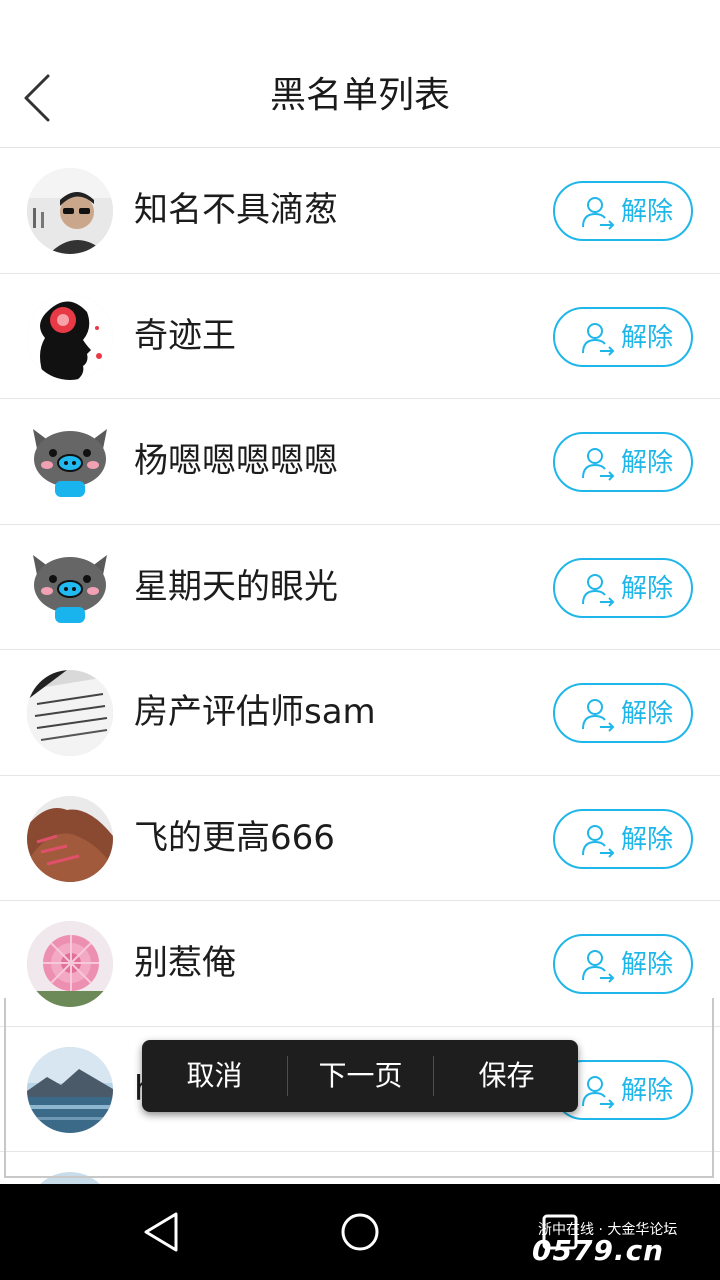 The width and height of the screenshot is (720, 1280). I want to click on next-page-button: 下一页, so click(360, 1076).